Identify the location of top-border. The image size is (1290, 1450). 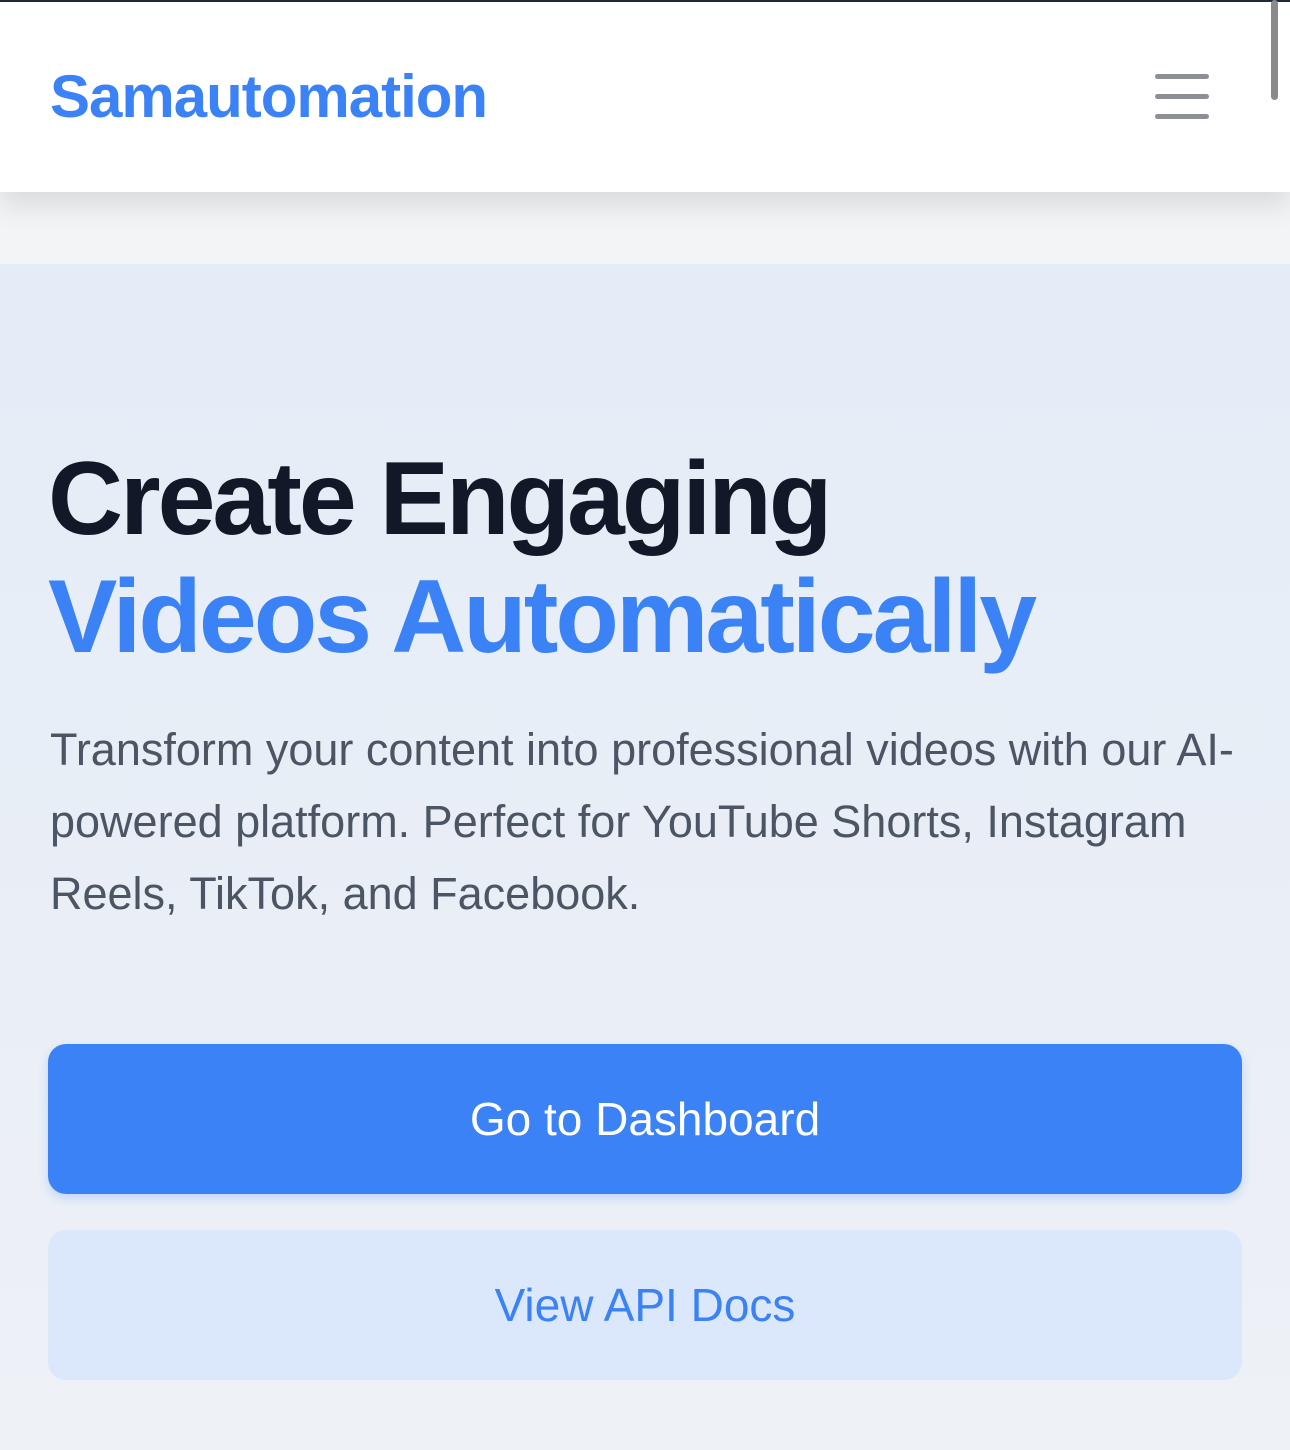
(645, 1).